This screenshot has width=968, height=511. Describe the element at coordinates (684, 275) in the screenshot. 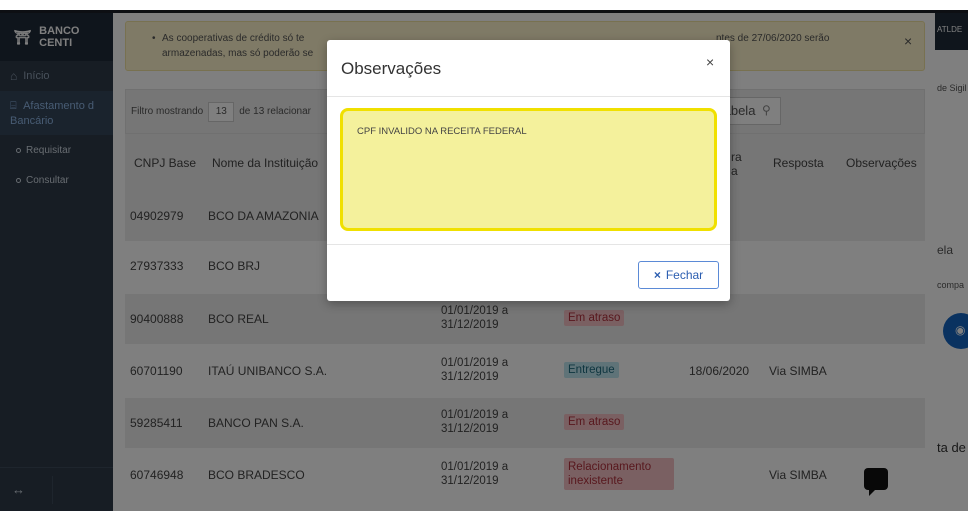

I see `close-button-label: Fechar` at that location.